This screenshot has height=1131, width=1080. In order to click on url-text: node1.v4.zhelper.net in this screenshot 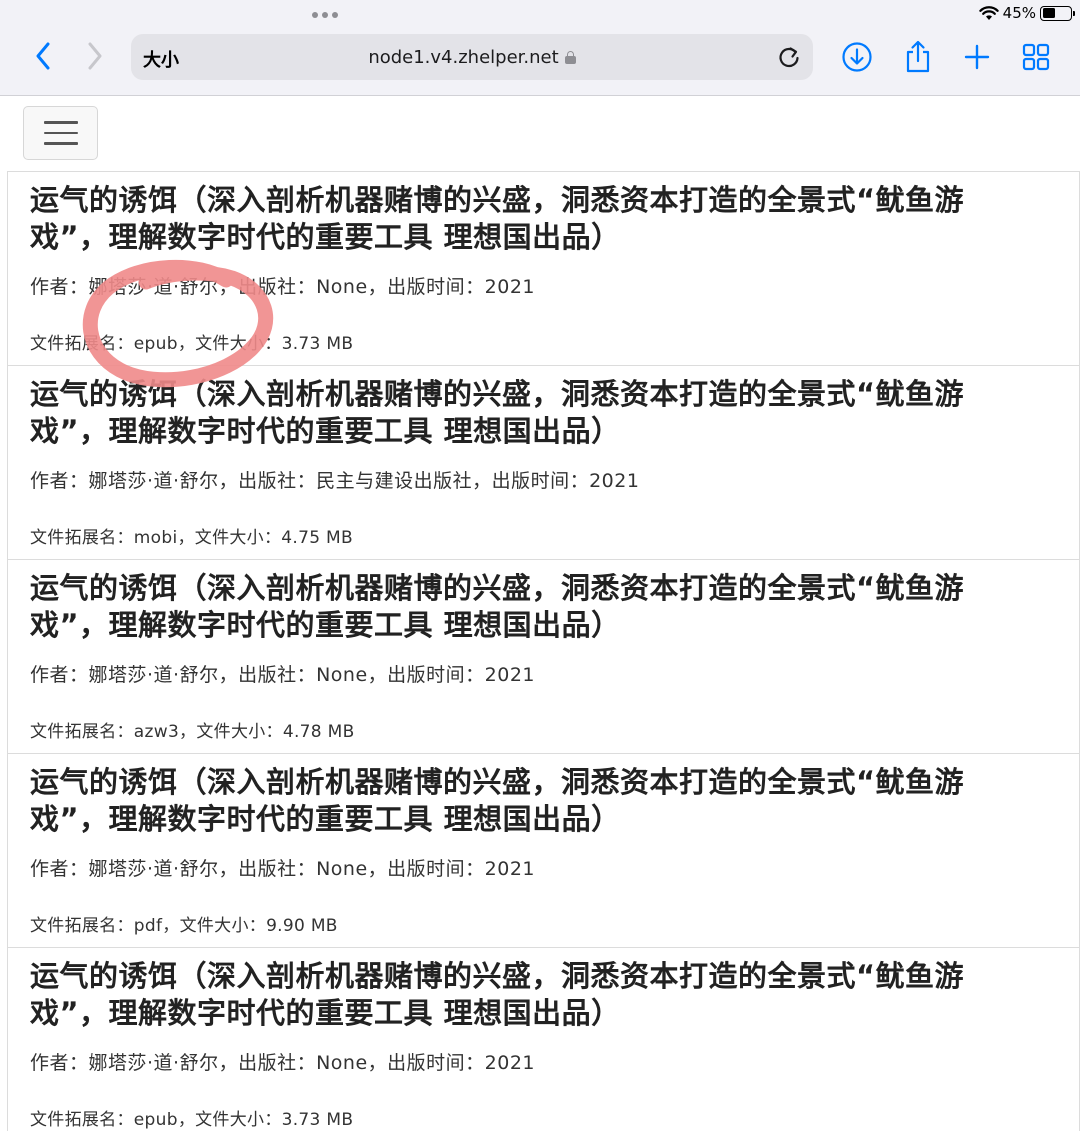, I will do `click(463, 57)`.